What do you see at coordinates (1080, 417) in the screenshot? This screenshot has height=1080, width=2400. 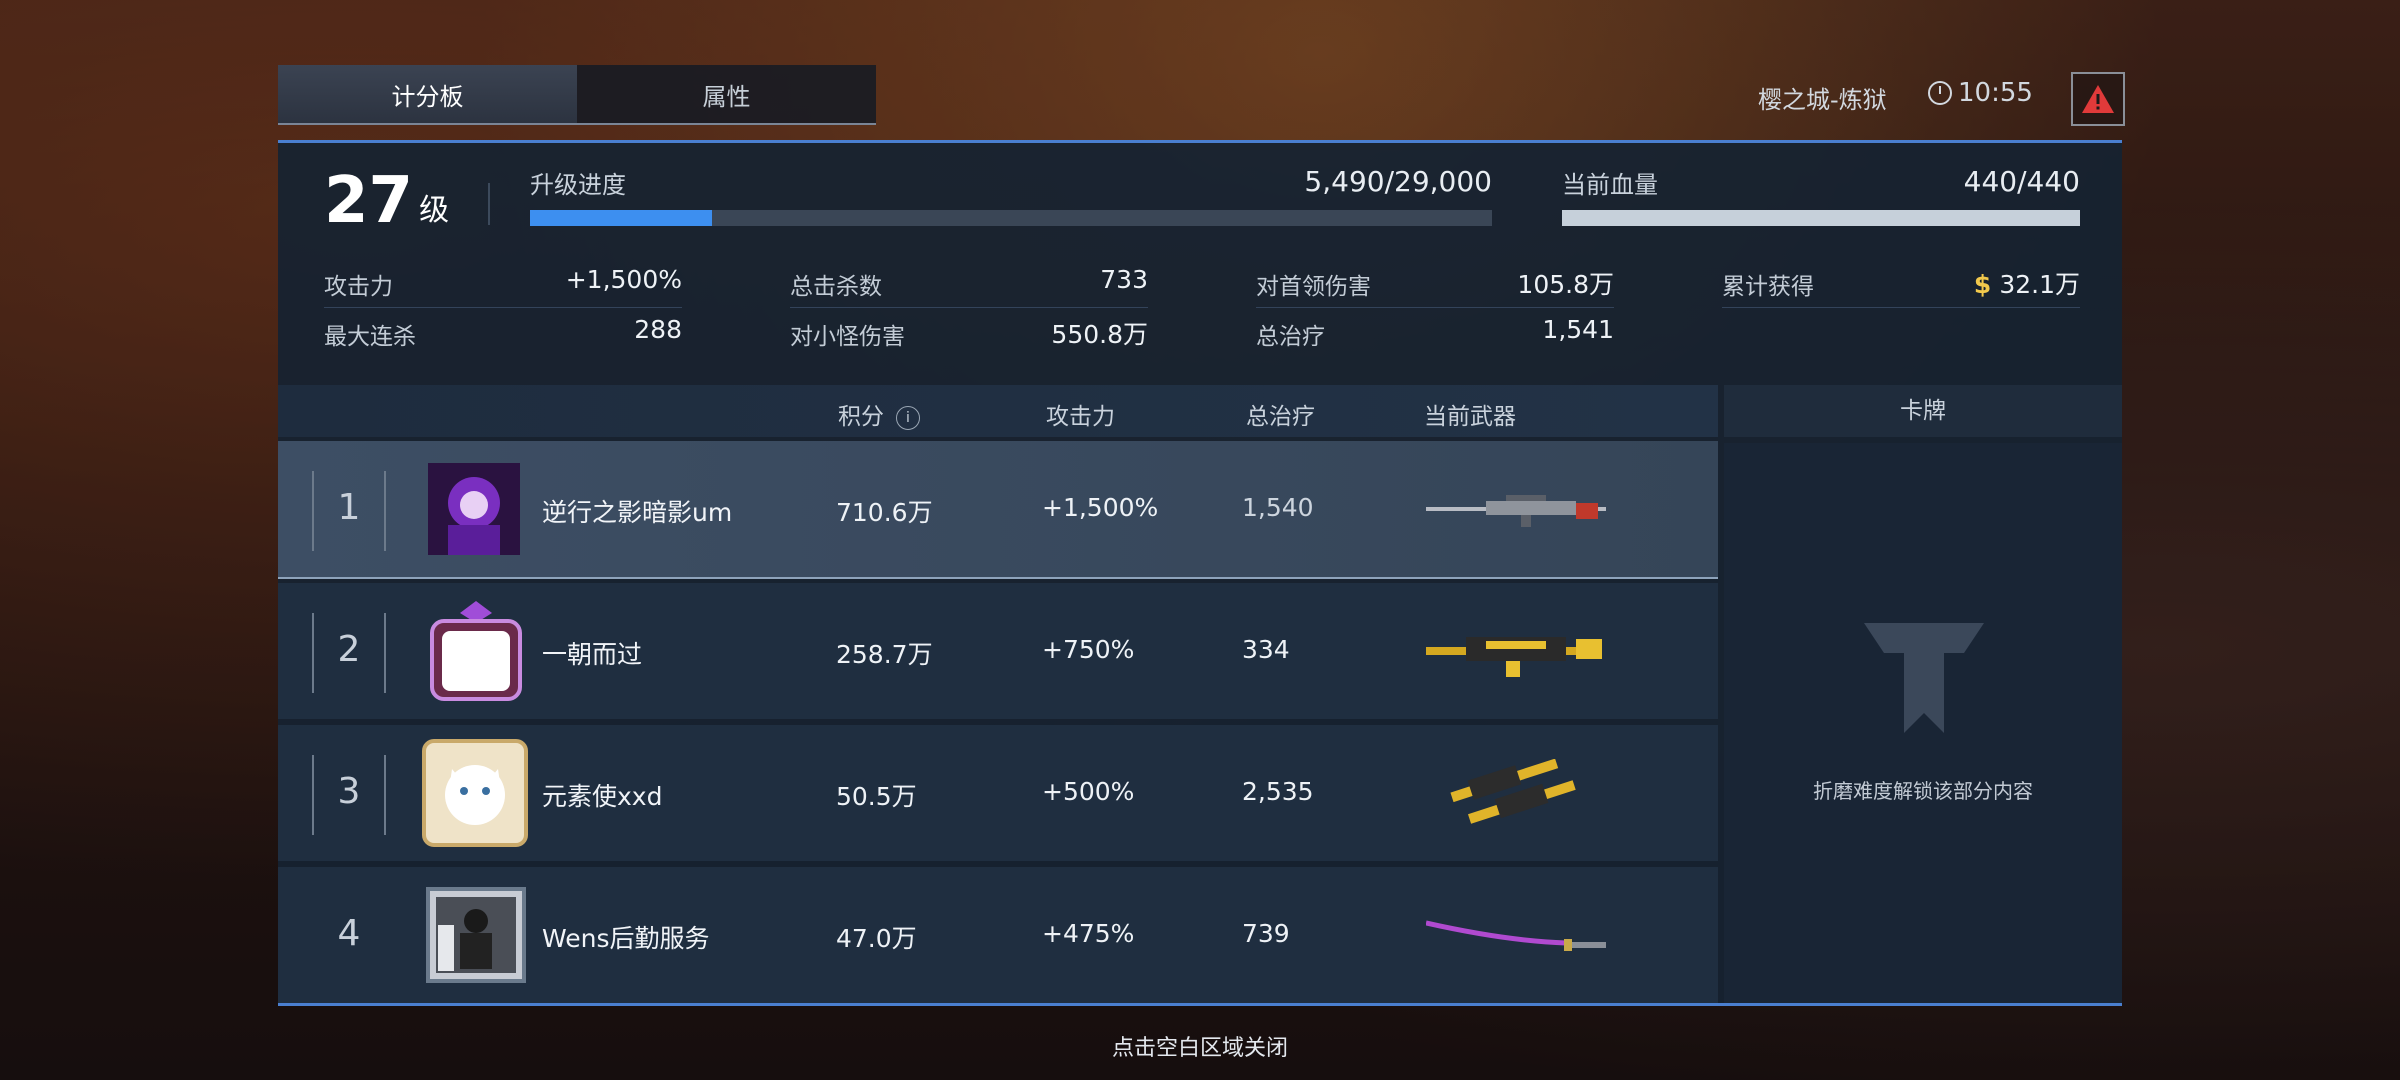 I see `header-attack: 攻击力` at bounding box center [1080, 417].